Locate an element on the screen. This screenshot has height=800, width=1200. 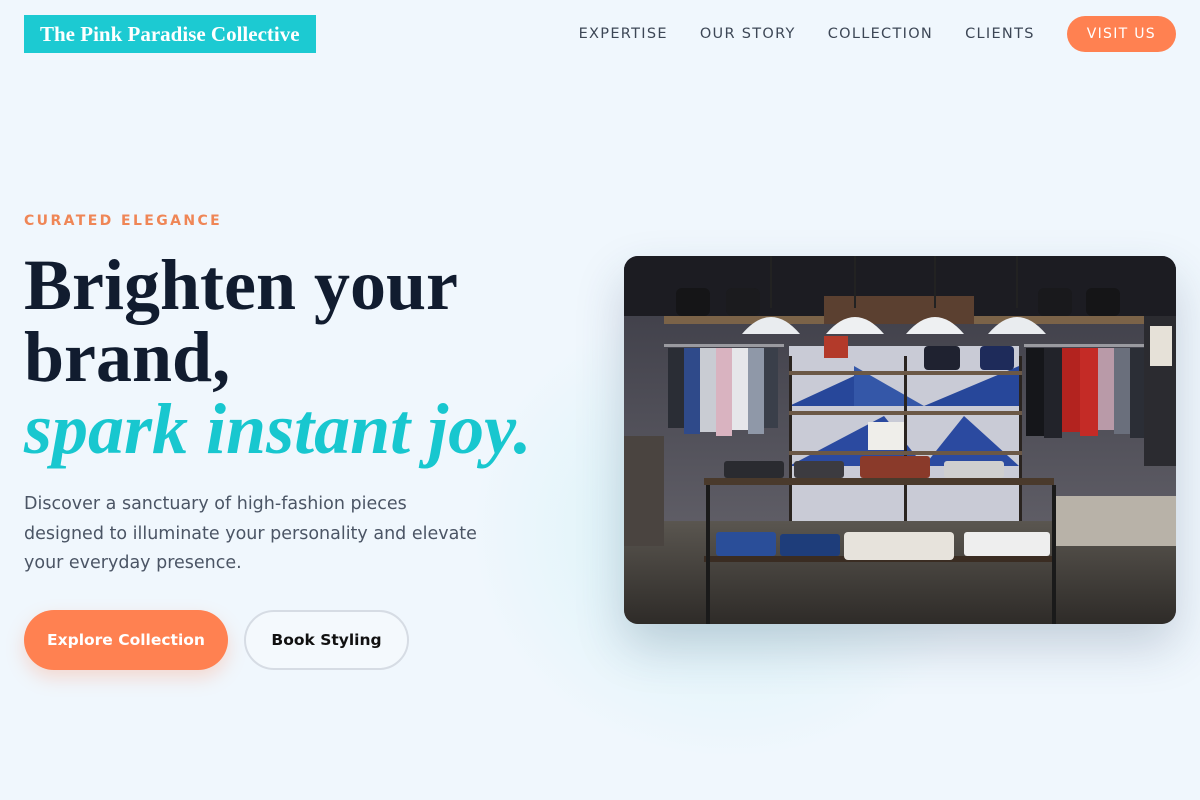
hero-eyebrow: CURATED ELEGANCE is located at coordinates (123, 221).